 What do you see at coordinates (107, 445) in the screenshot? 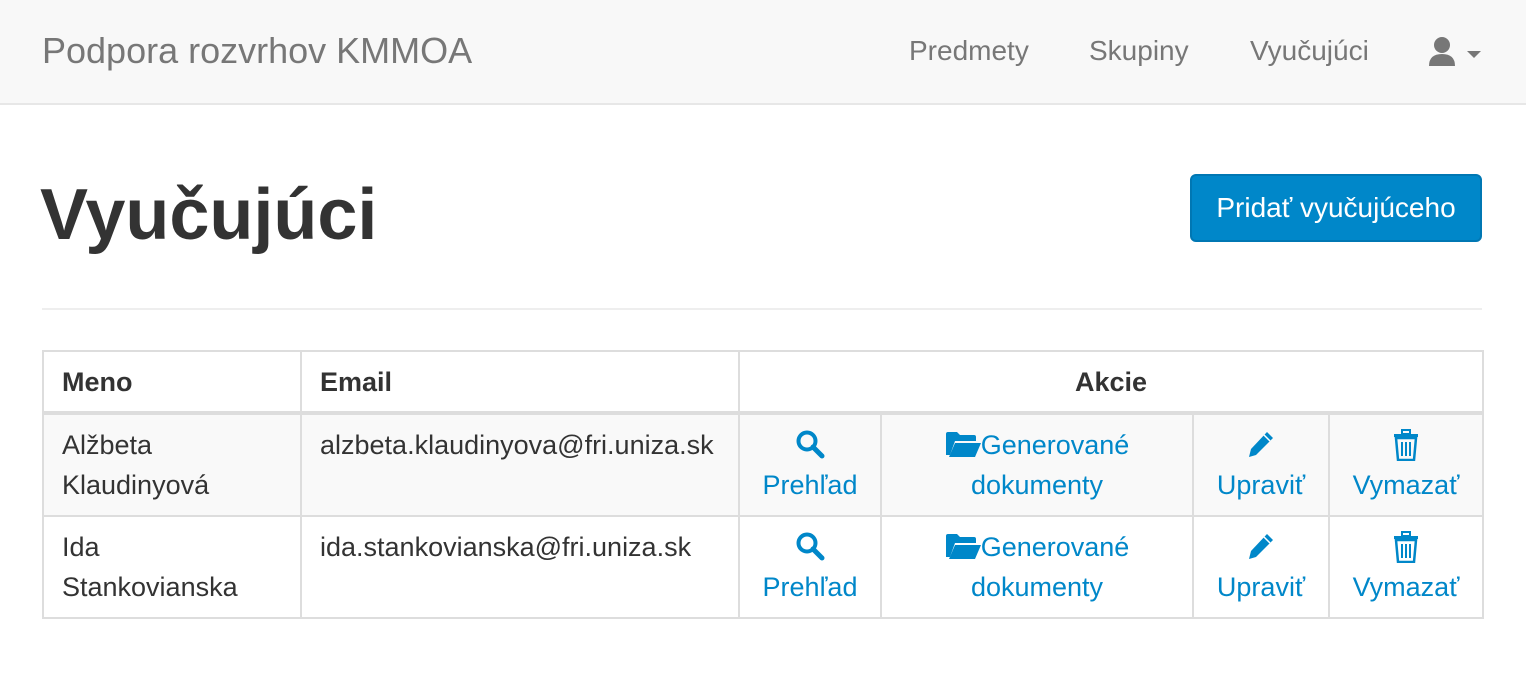
I see `teacher-first-name: Alžbeta` at bounding box center [107, 445].